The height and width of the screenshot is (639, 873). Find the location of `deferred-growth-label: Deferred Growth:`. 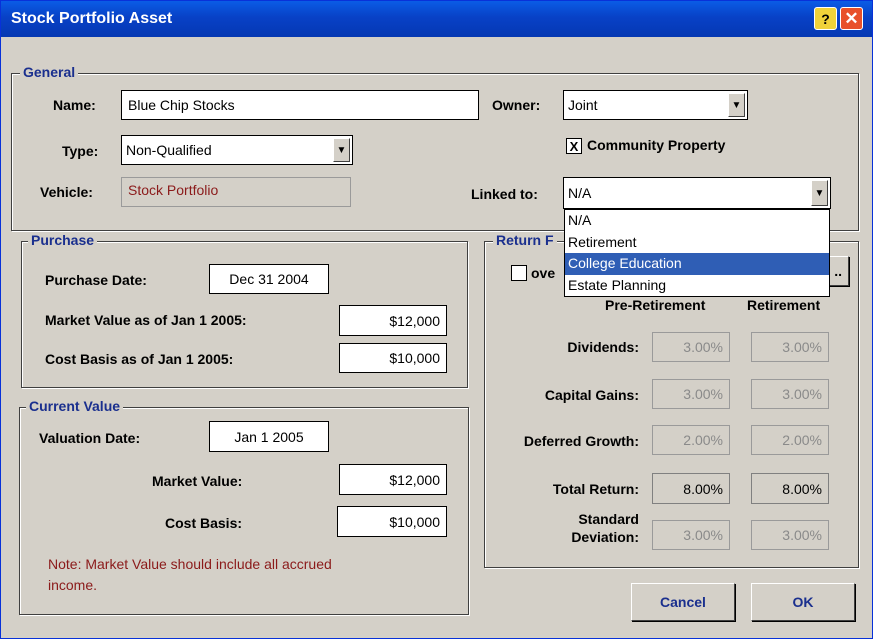

deferred-growth-label: Deferred Growth: is located at coordinates (581, 441).